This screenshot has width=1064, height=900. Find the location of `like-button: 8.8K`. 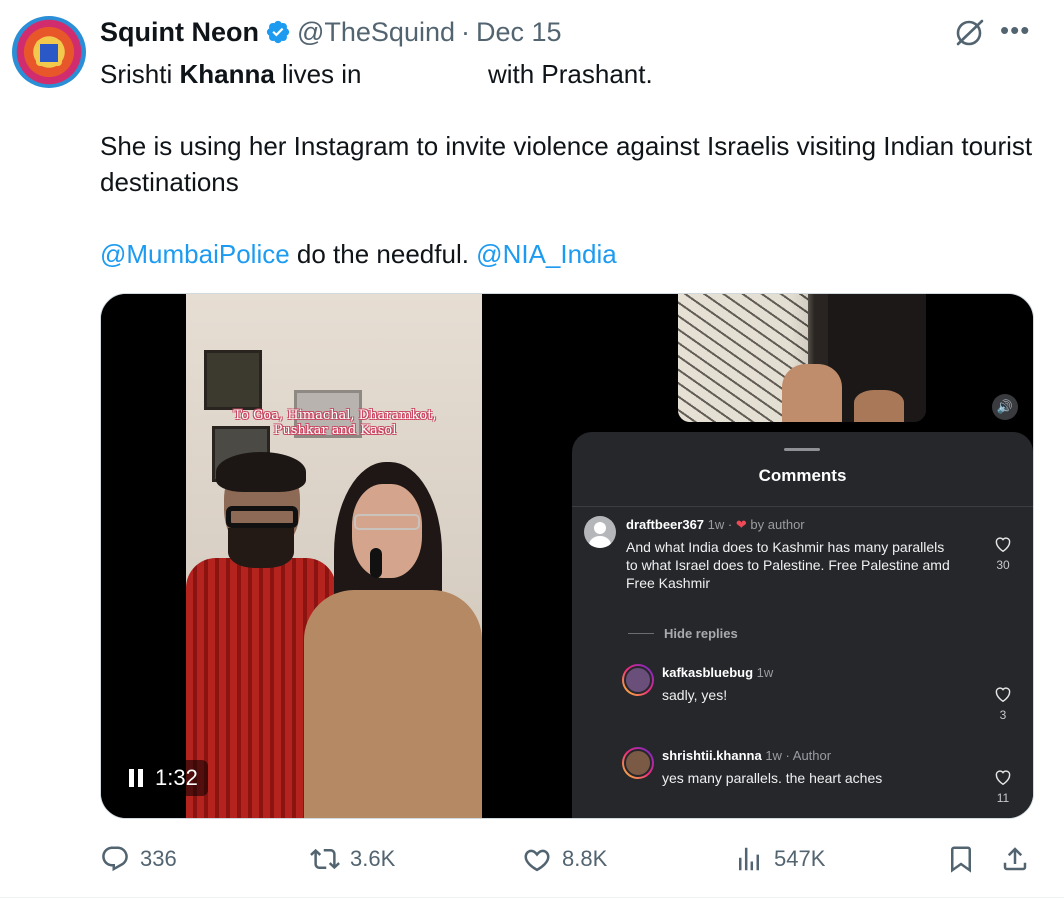

like-button: 8.8K is located at coordinates (564, 859).